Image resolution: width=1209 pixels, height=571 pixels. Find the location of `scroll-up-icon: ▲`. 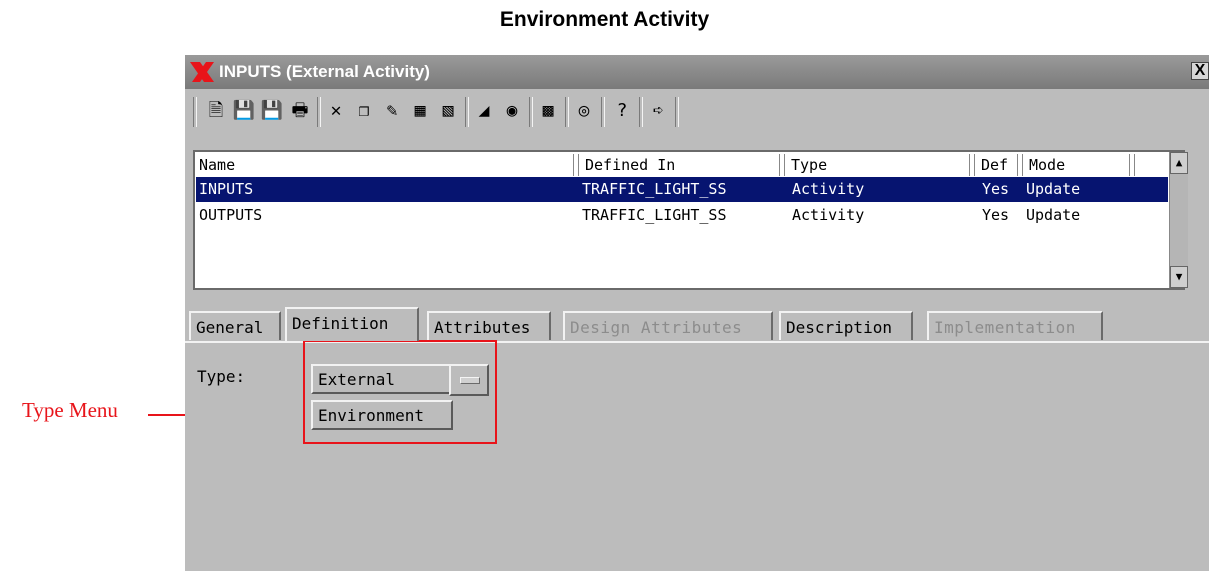

scroll-up-icon: ▲ is located at coordinates (1179, 163).